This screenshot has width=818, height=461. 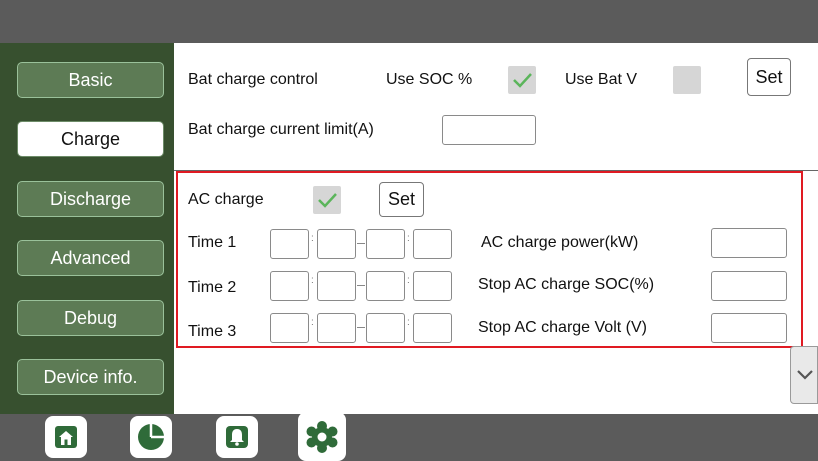 I want to click on bell-icon, so click(x=237, y=437).